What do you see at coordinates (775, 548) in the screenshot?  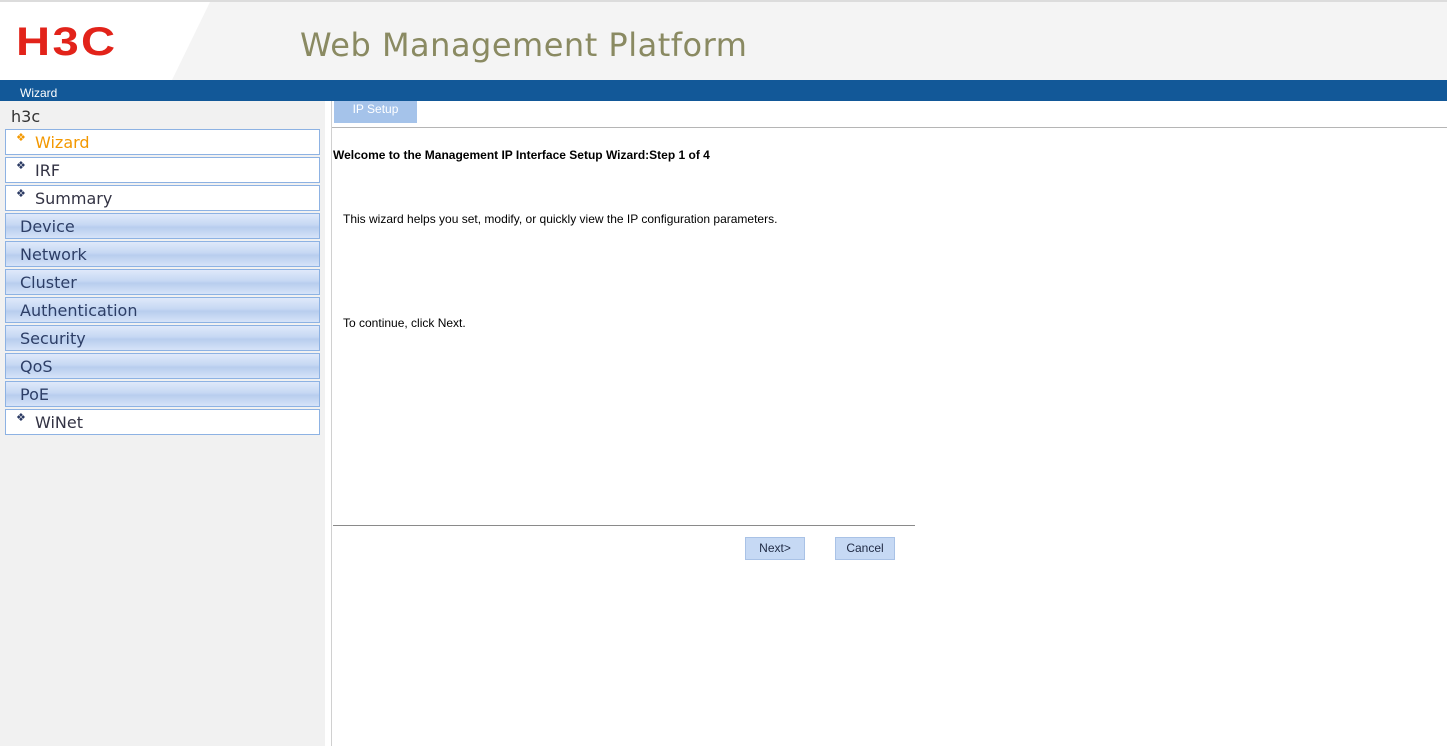 I see `next-button: Next>` at bounding box center [775, 548].